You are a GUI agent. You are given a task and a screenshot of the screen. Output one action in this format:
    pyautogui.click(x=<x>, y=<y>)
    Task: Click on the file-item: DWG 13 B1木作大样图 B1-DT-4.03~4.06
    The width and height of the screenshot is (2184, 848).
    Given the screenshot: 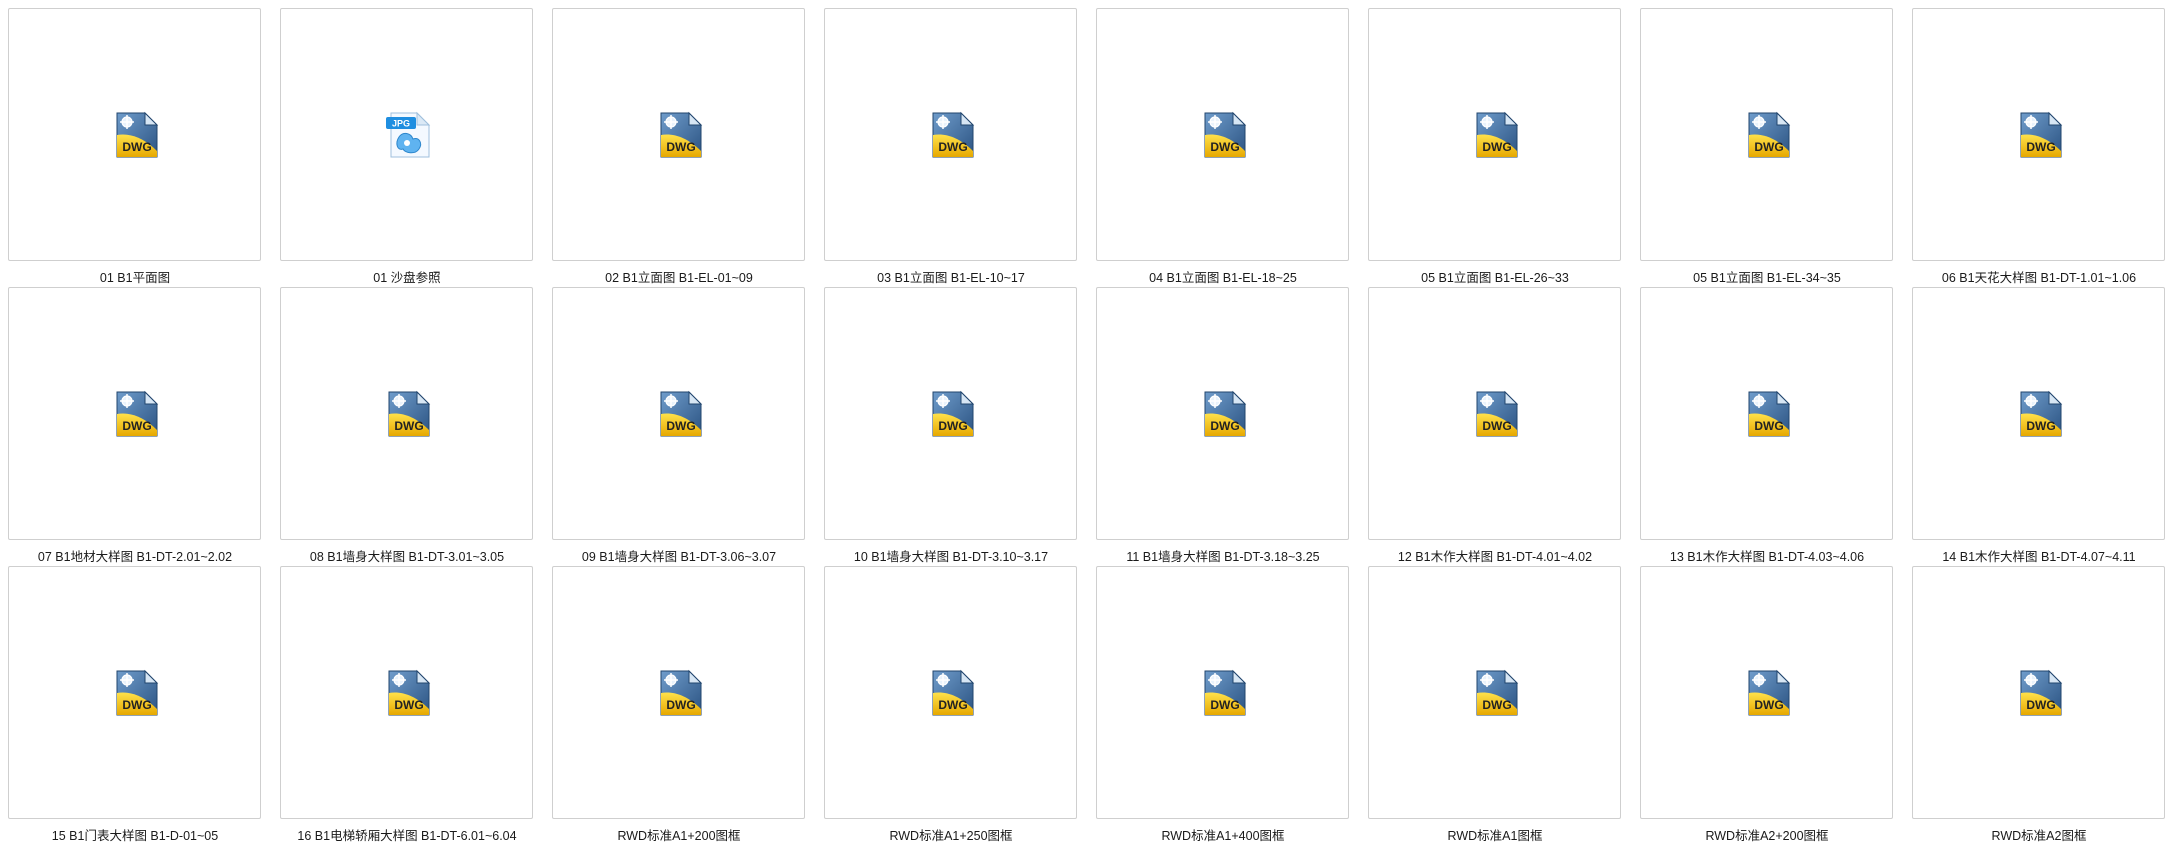 What is the action you would take?
    pyautogui.click(x=1770, y=428)
    